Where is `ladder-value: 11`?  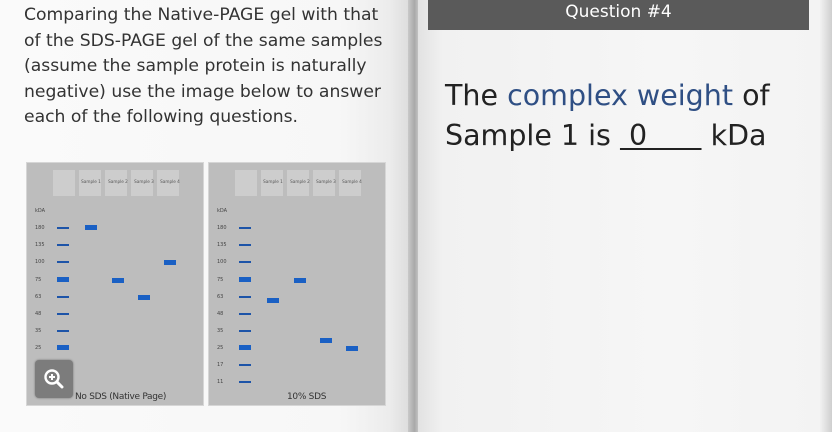
ladder-value: 11 is located at coordinates (220, 382).